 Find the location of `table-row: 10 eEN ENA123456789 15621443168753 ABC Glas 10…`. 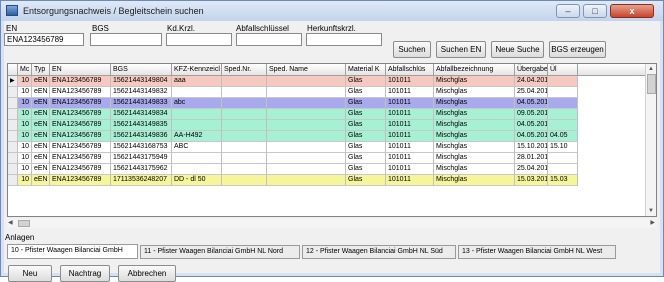

table-row: 10 eEN ENA123456789 15621443168753 ABC Glas 10… is located at coordinates (328, 147).